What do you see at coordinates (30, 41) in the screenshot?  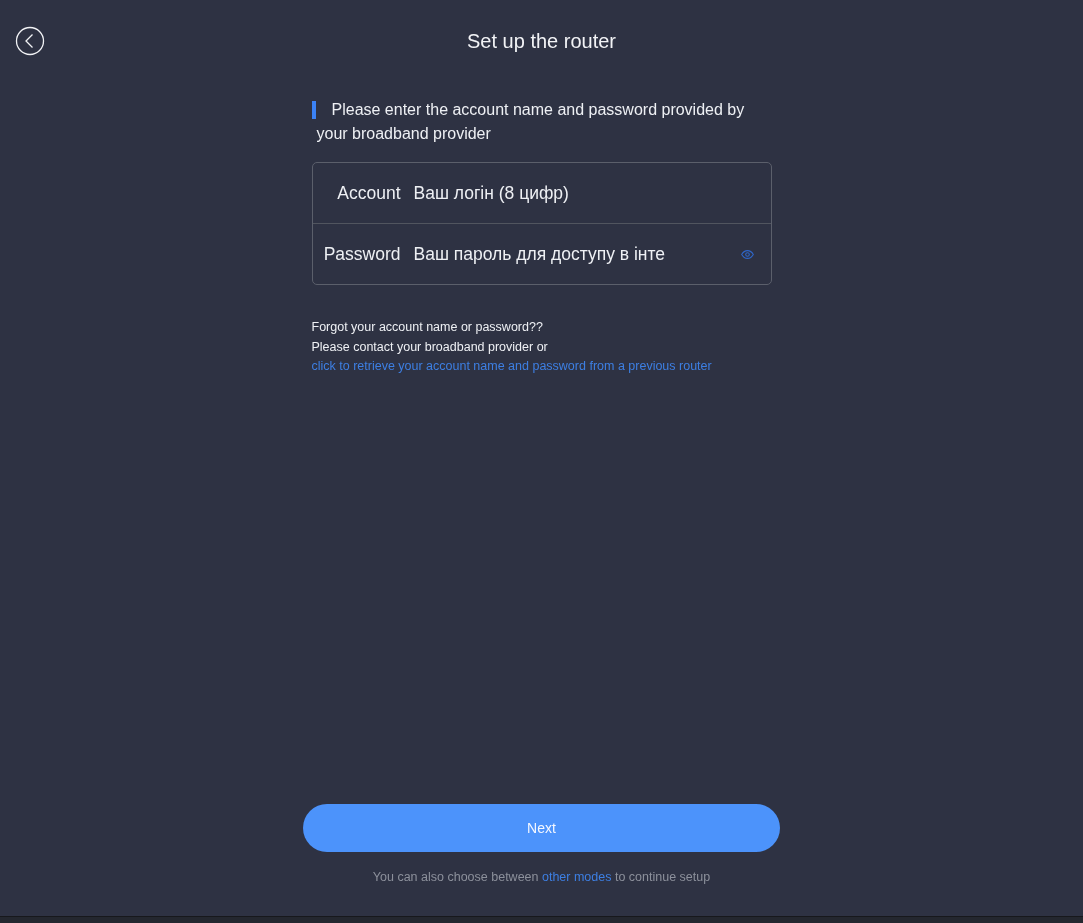 I see `back-button` at bounding box center [30, 41].